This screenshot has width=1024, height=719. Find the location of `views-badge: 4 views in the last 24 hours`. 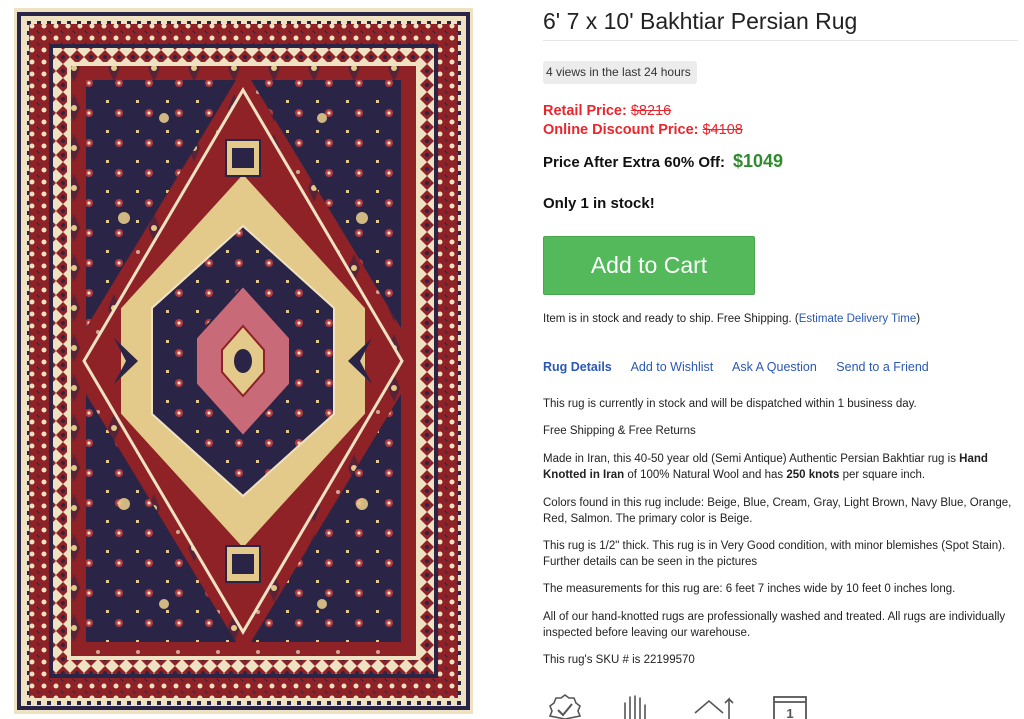

views-badge: 4 views in the last 24 hours is located at coordinates (620, 72).